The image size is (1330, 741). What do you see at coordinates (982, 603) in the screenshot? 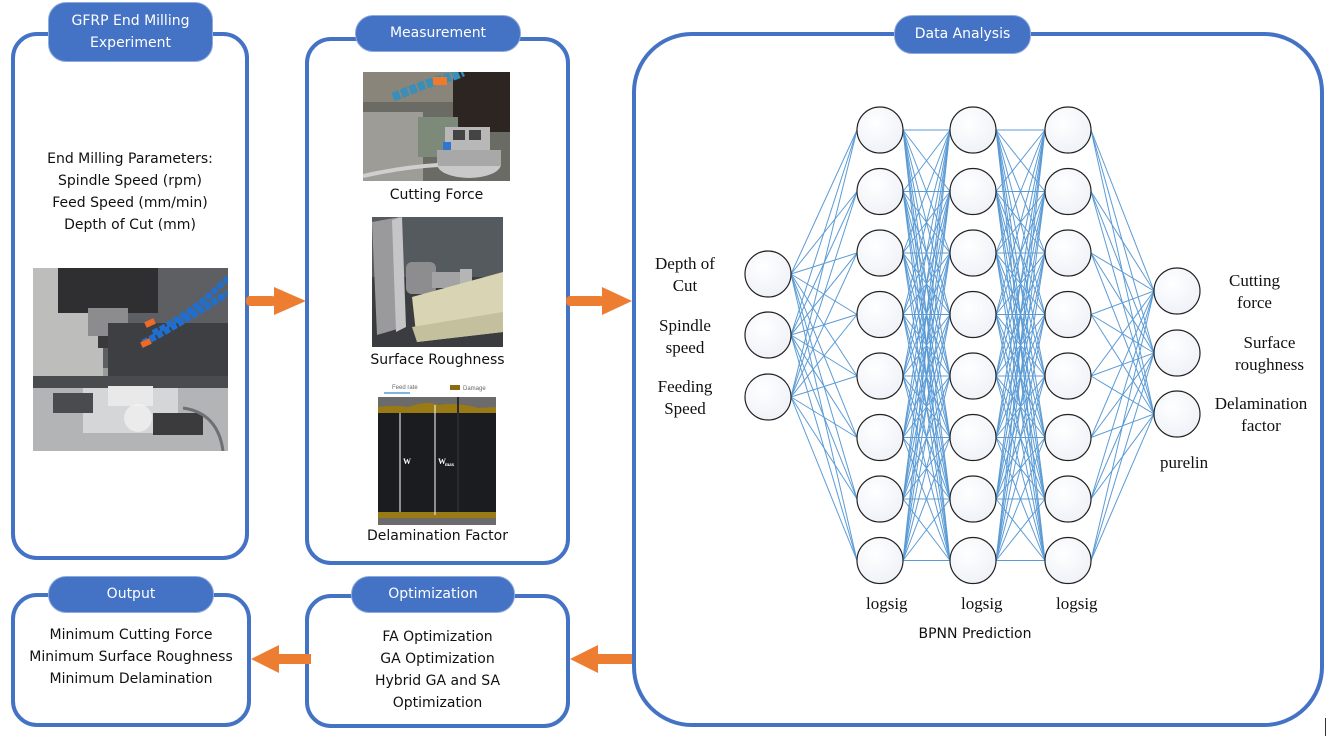
I see `hidden-activation-2: logsig` at bounding box center [982, 603].